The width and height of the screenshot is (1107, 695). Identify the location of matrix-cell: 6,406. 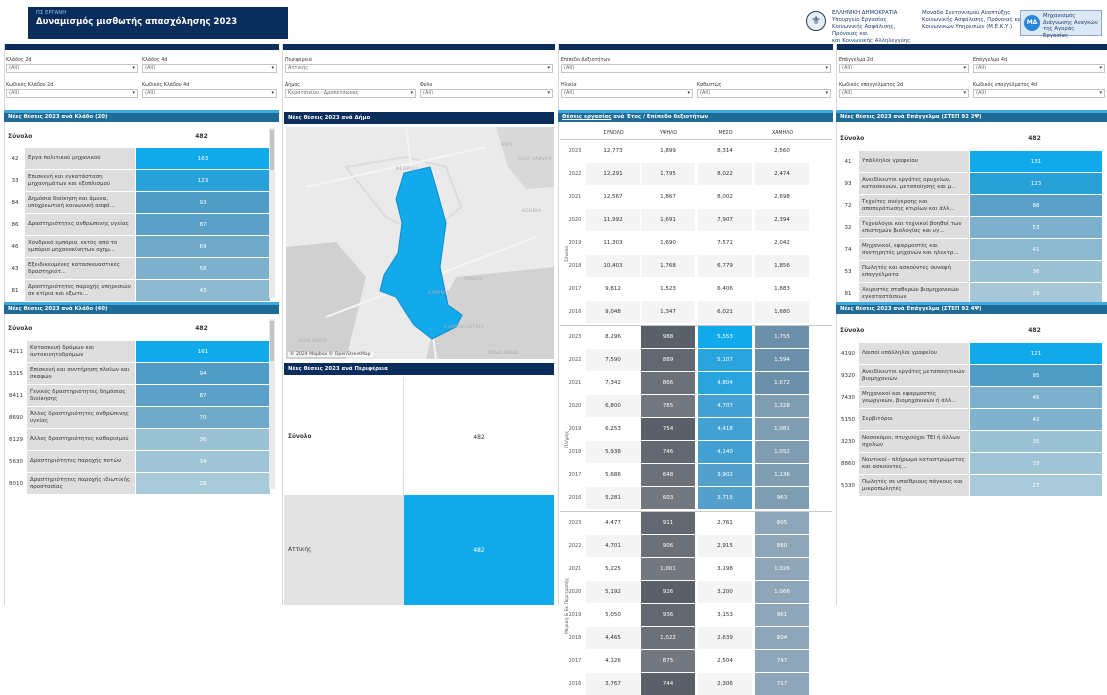
(725, 289).